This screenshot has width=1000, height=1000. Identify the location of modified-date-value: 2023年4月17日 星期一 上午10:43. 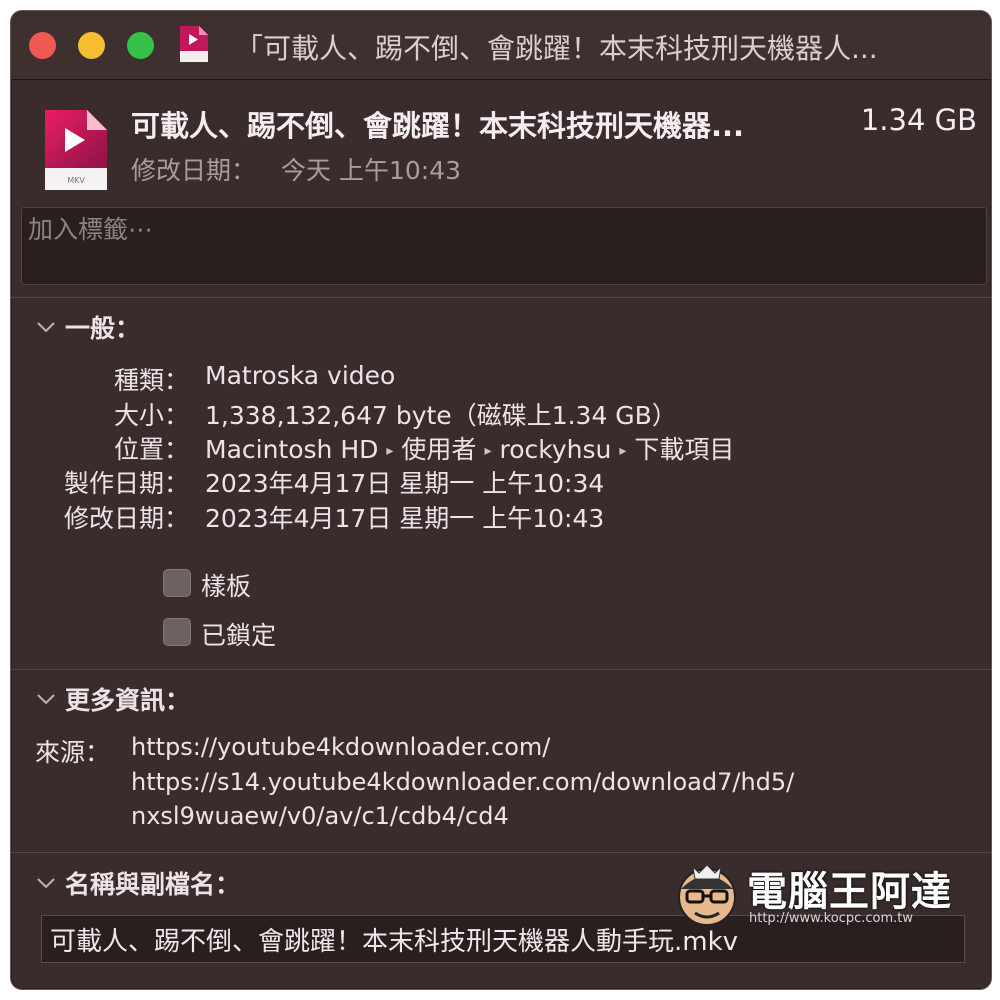
(405, 518).